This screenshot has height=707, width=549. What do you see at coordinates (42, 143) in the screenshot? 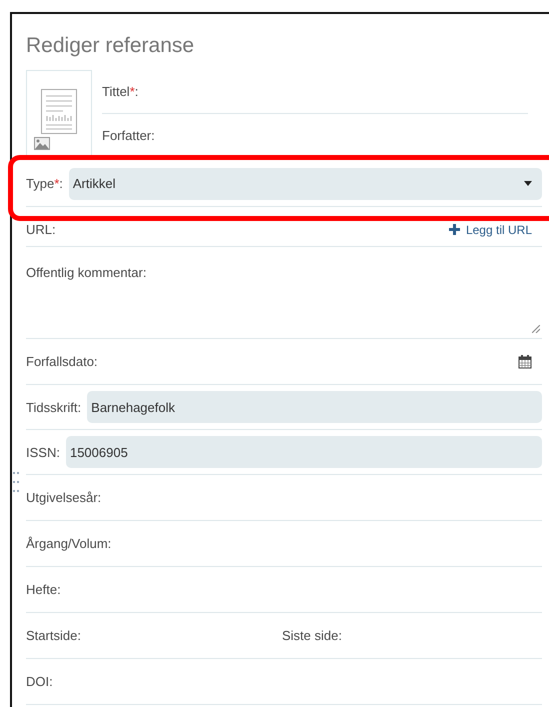
I see `image-icon` at bounding box center [42, 143].